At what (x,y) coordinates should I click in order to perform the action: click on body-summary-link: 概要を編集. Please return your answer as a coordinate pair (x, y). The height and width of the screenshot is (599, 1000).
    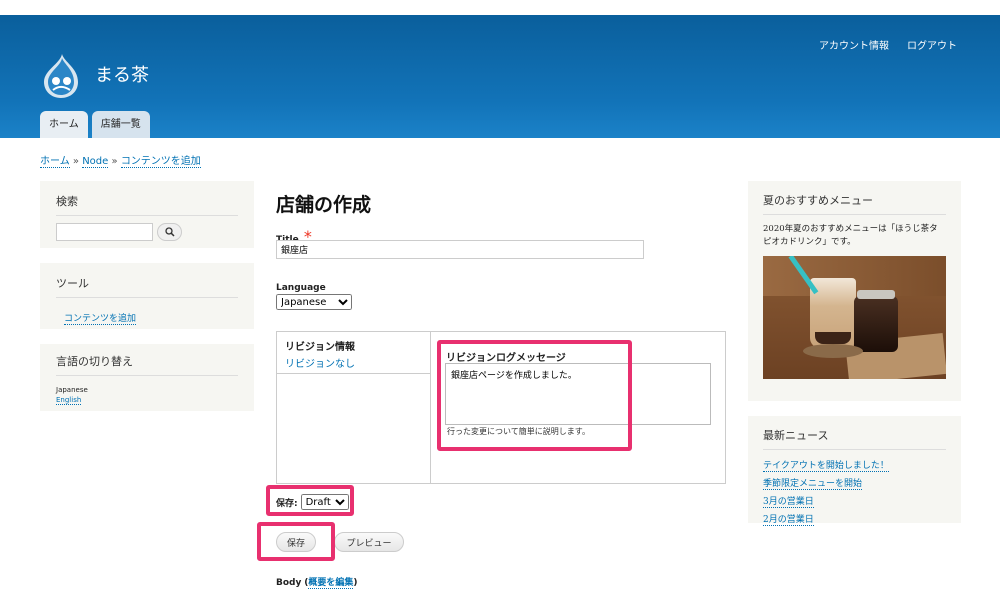
    Looking at the image, I should click on (331, 583).